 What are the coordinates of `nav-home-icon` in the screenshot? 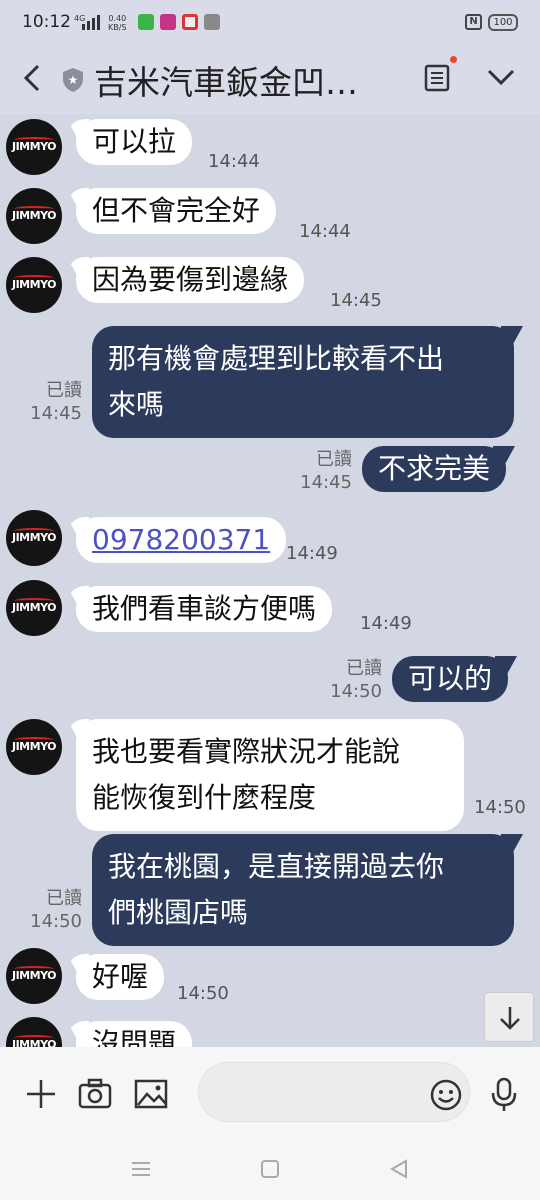 It's located at (270, 1169).